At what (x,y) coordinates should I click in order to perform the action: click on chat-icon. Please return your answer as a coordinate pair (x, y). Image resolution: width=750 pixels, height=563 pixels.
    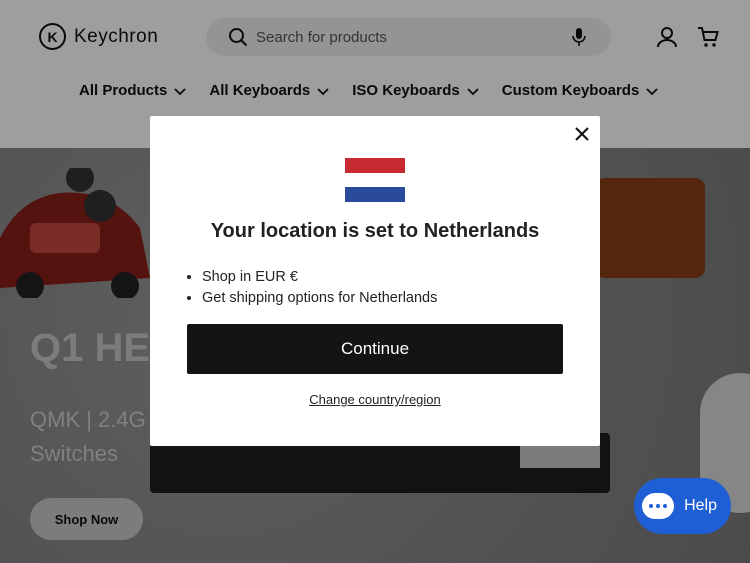
    Looking at the image, I should click on (658, 506).